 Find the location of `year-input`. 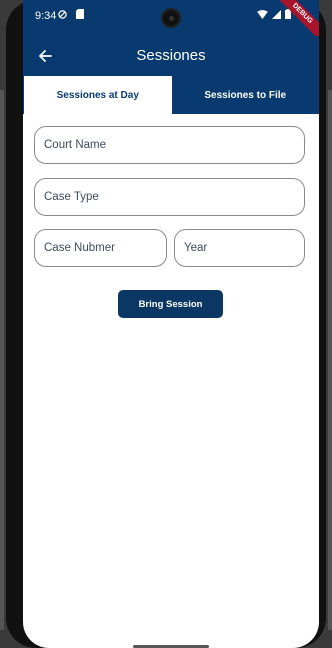

year-input is located at coordinates (239, 248).